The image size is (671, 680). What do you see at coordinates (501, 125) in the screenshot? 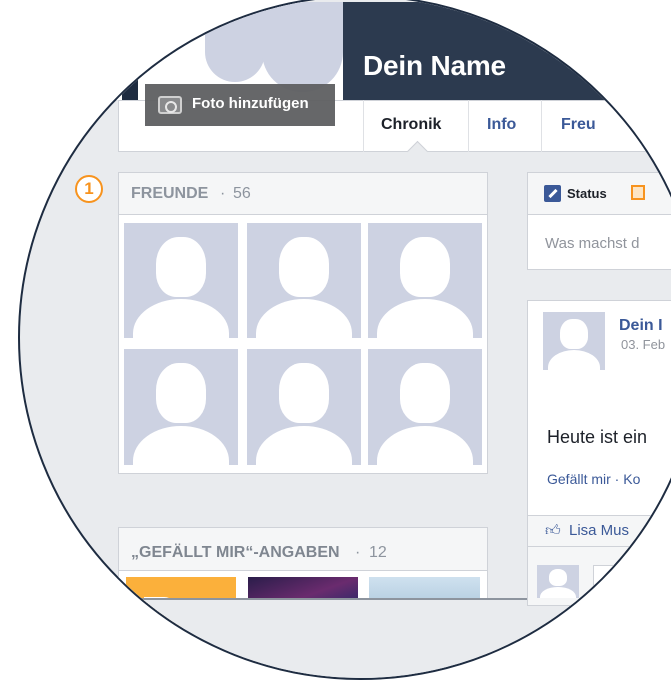
I see `tab-info: Info` at bounding box center [501, 125].